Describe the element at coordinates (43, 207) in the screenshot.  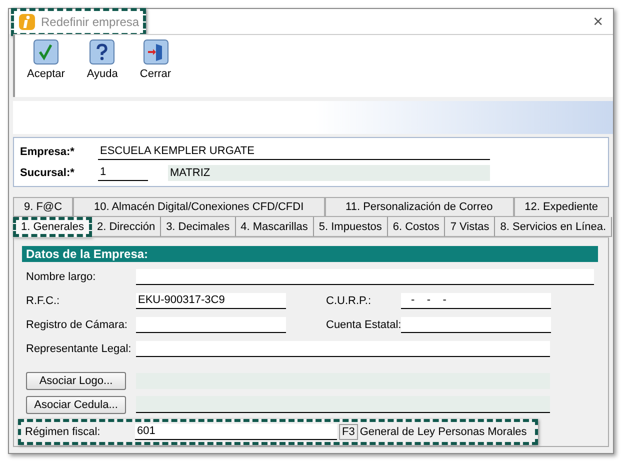
I see `tab: 9. F@C` at that location.